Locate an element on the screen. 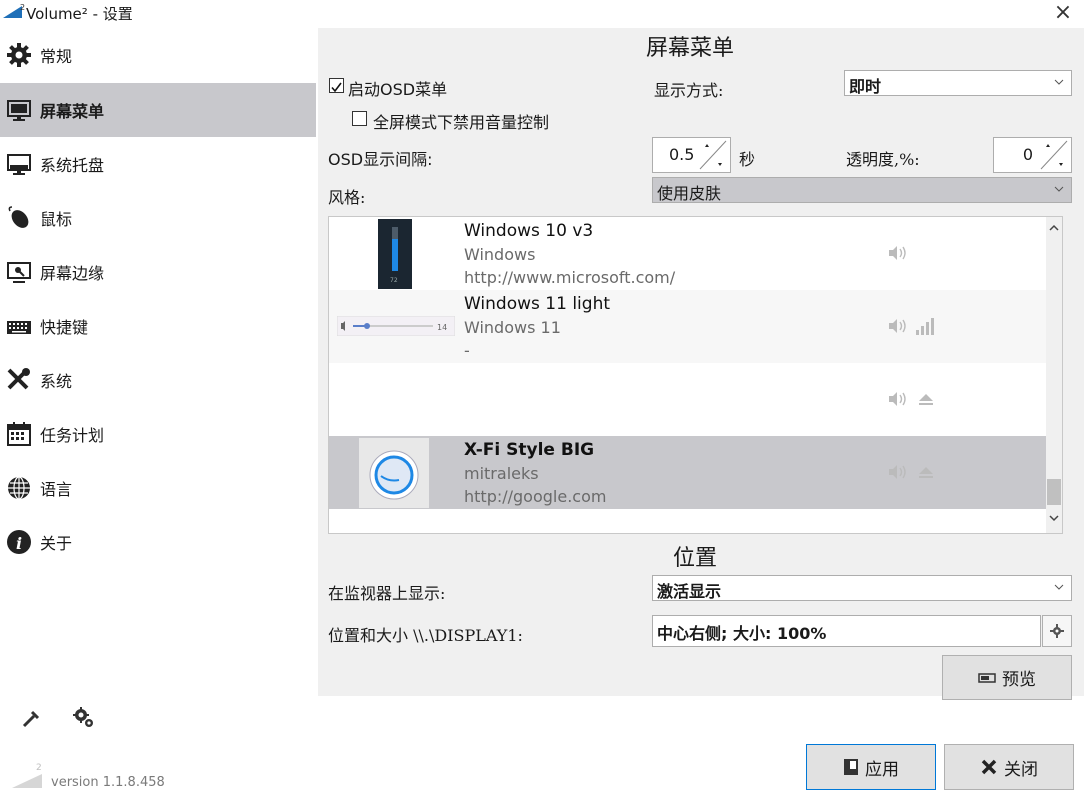  fullscreen-disable-checkbox is located at coordinates (359, 118).